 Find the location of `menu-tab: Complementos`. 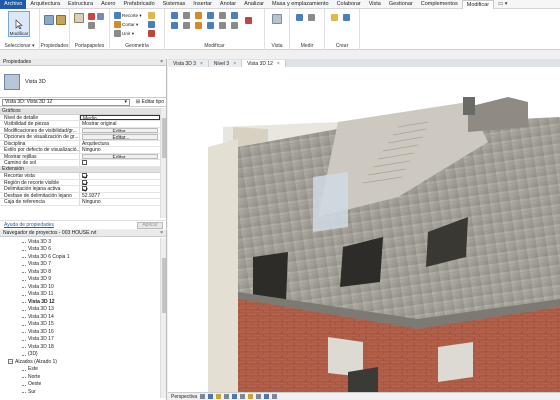

menu-tab: Complementos is located at coordinates (439, 4).